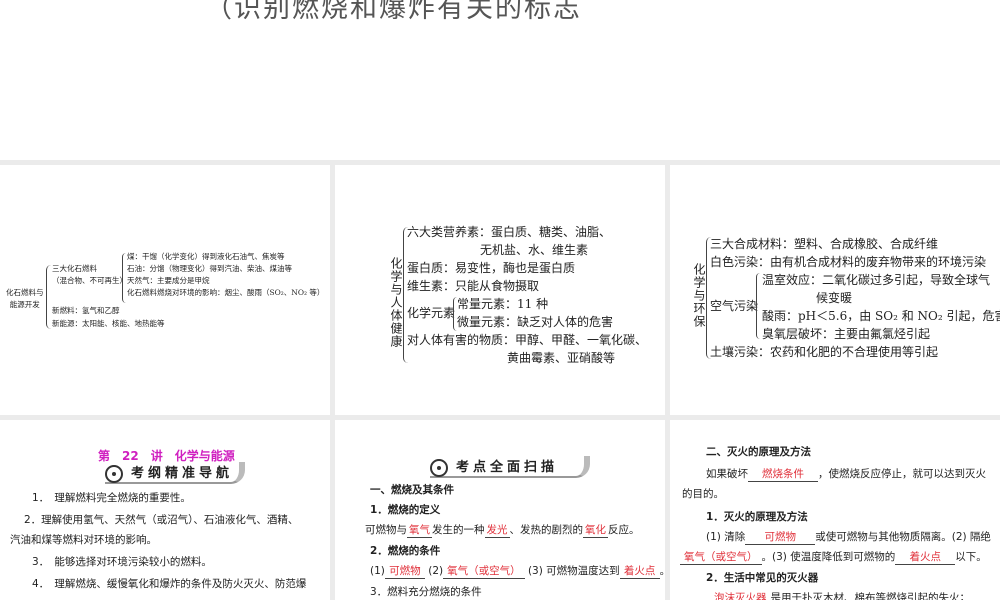 This screenshot has width=1000, height=600. What do you see at coordinates (491, 268) in the screenshot?
I see `line: 蛋白质：易变性，酶也是蛋白质` at bounding box center [491, 268].